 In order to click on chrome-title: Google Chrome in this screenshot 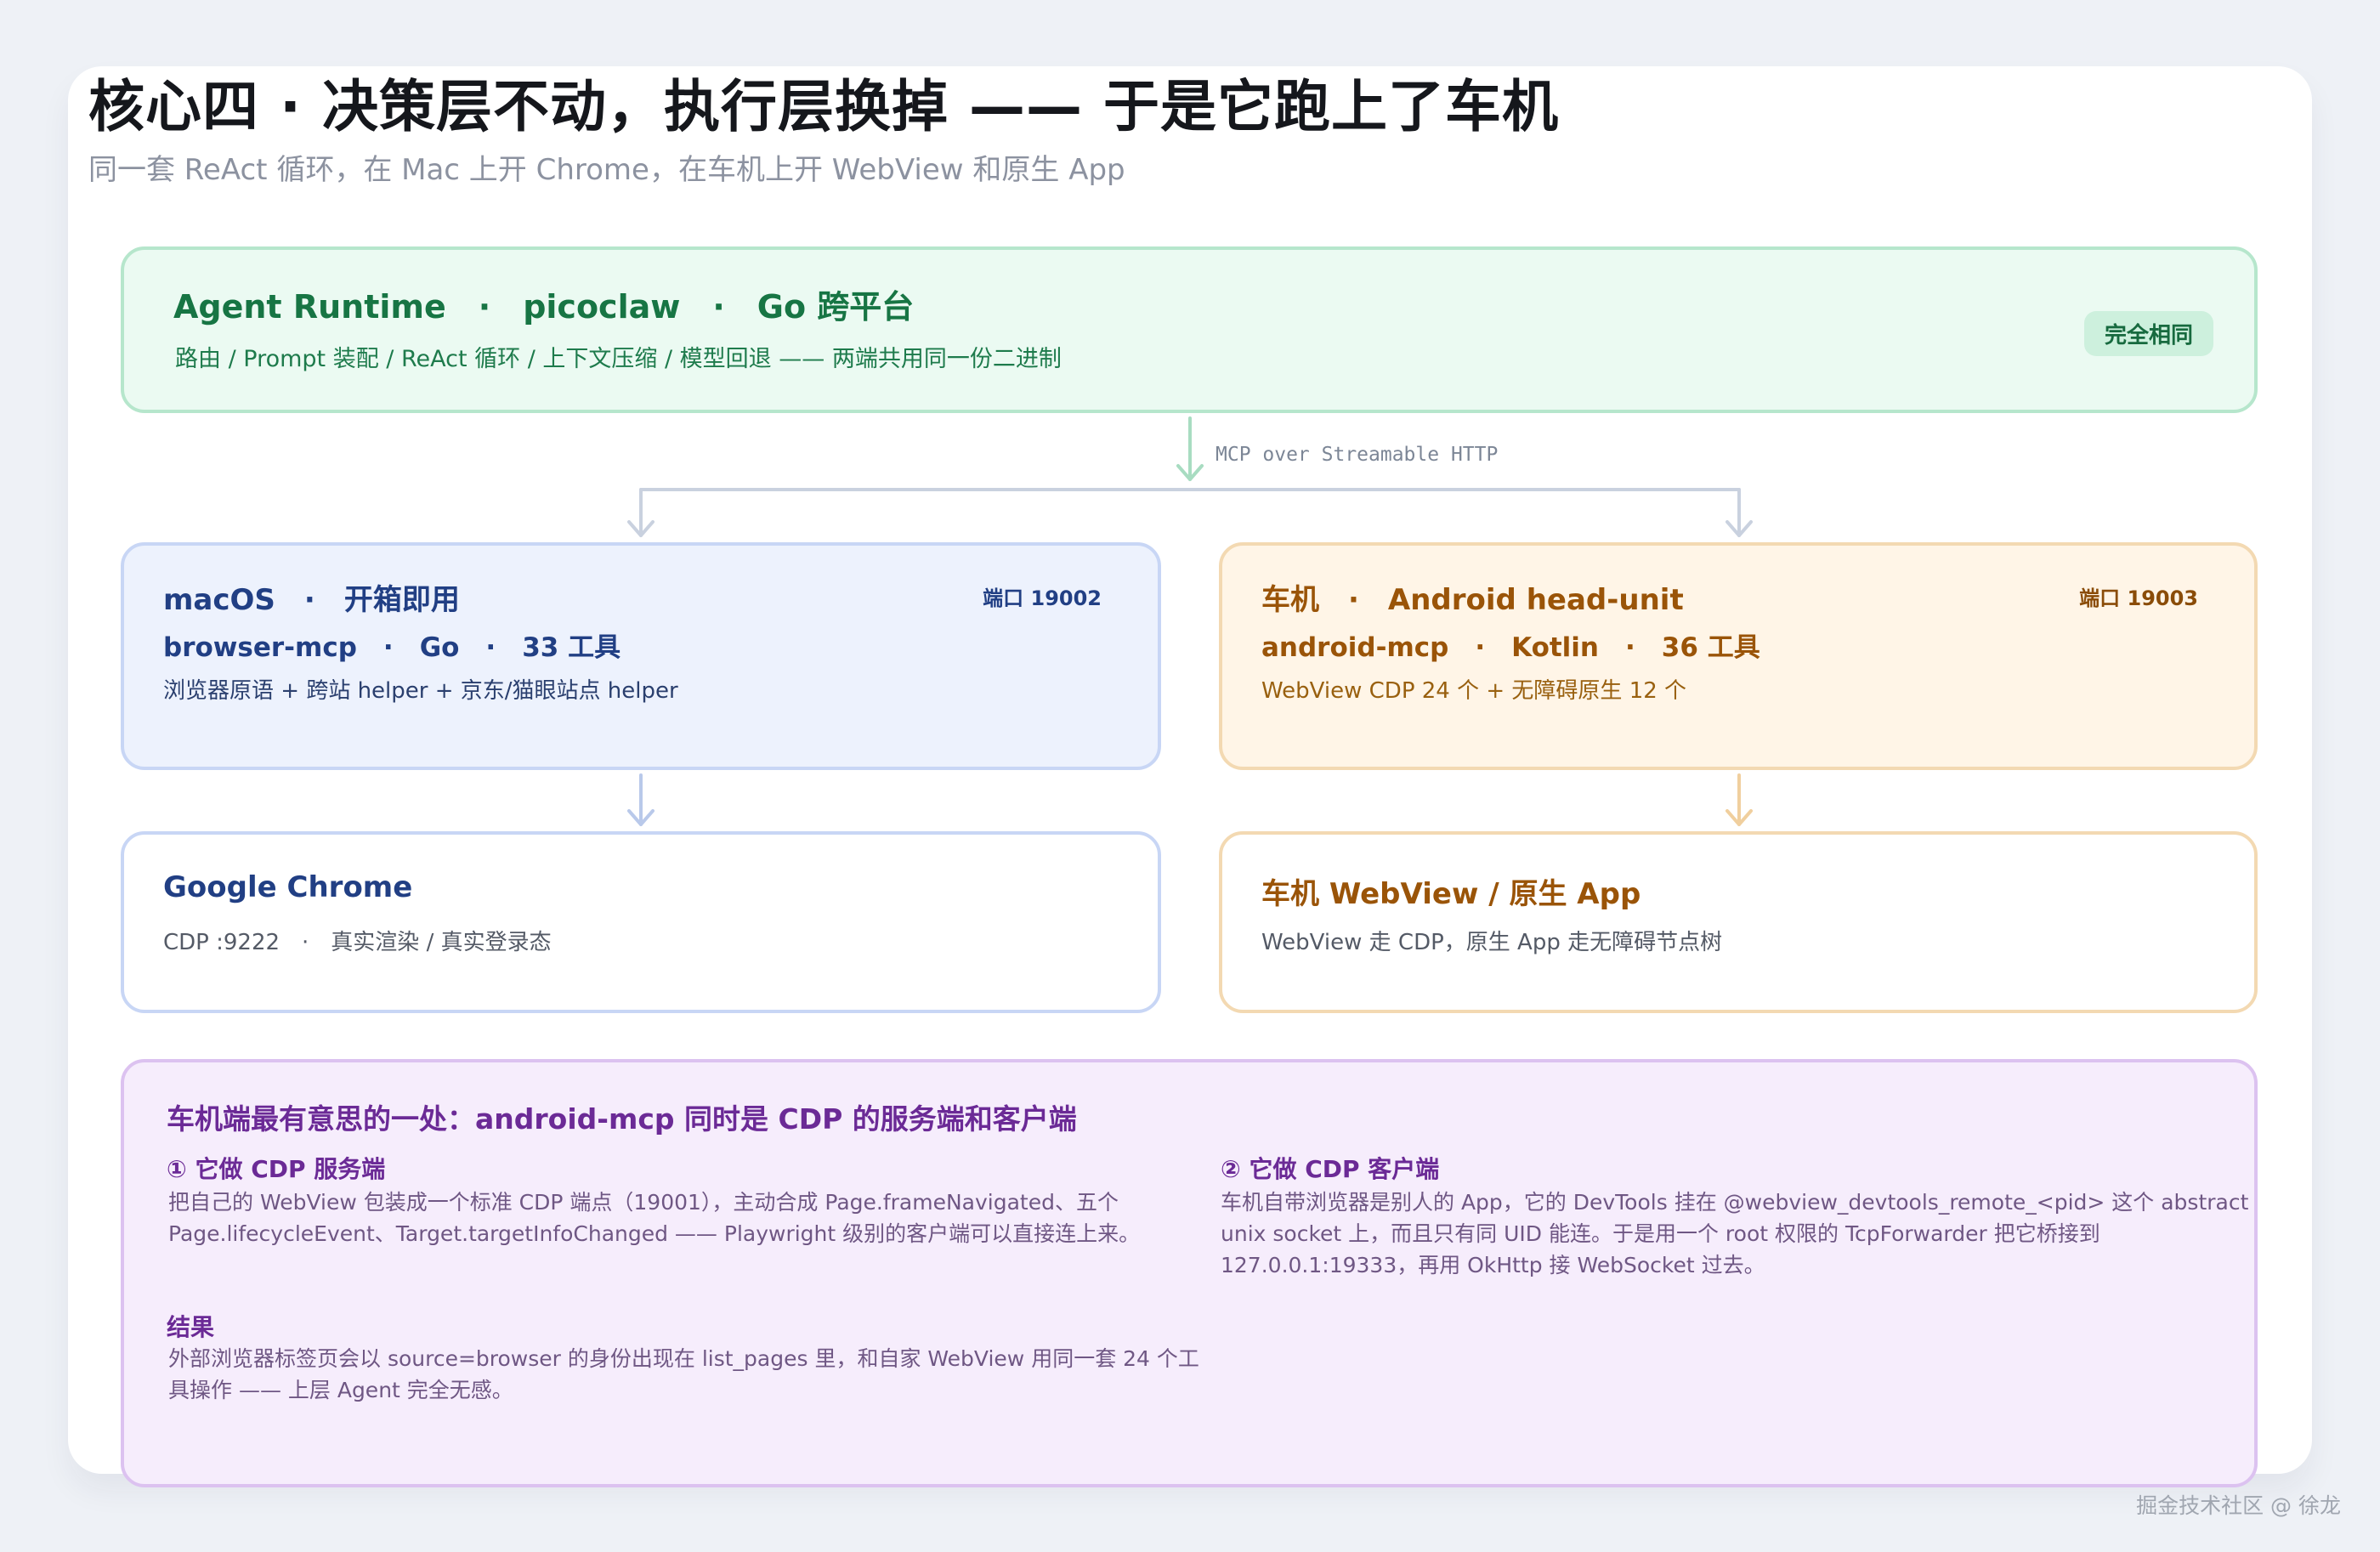, I will do `click(288, 887)`.